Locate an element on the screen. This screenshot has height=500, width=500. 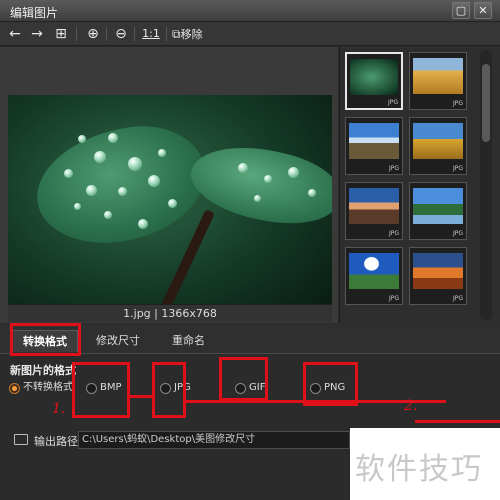
actual-size-button: 1:1 is located at coordinates (151, 34).